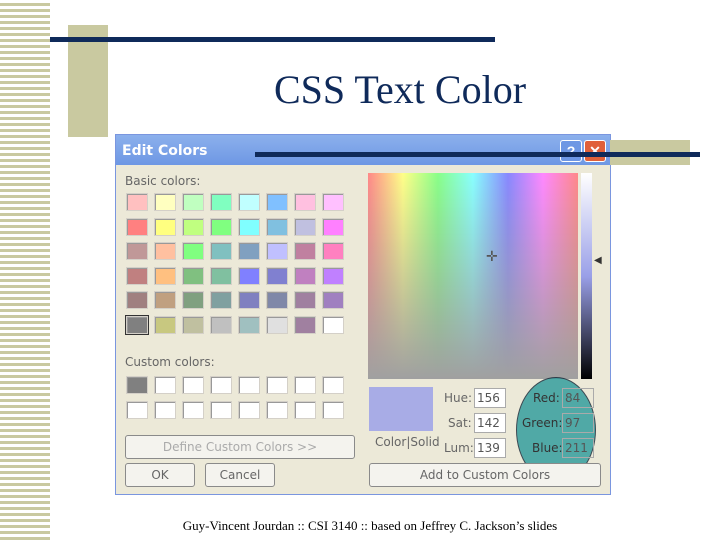 This screenshot has height=540, width=720. Describe the element at coordinates (160, 475) in the screenshot. I see `ok-button: OK` at that location.